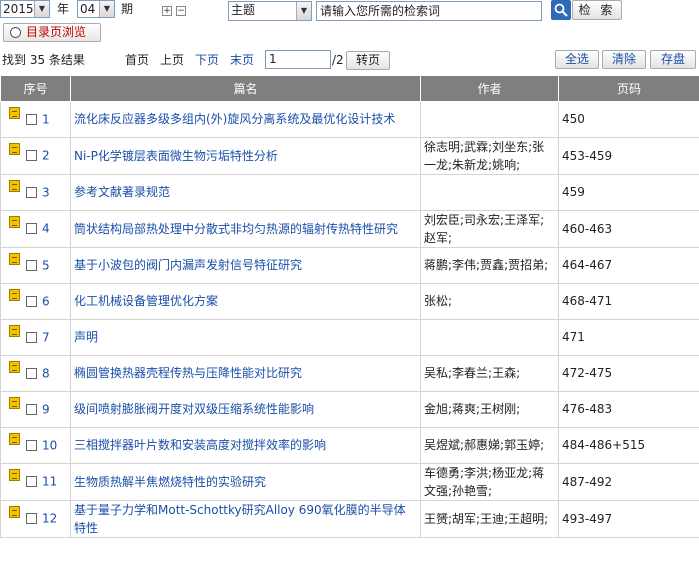  I want to click on pages-cell: 464-467, so click(628, 265).